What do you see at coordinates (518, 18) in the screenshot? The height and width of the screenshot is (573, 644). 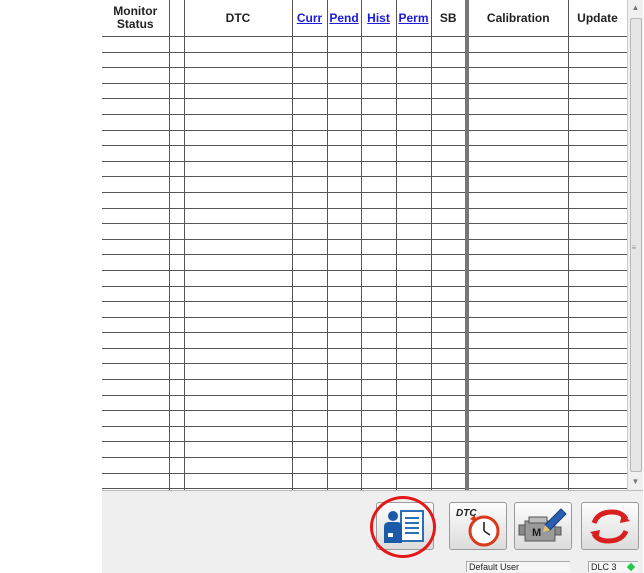 I see `col-header-calibration: Calibration` at bounding box center [518, 18].